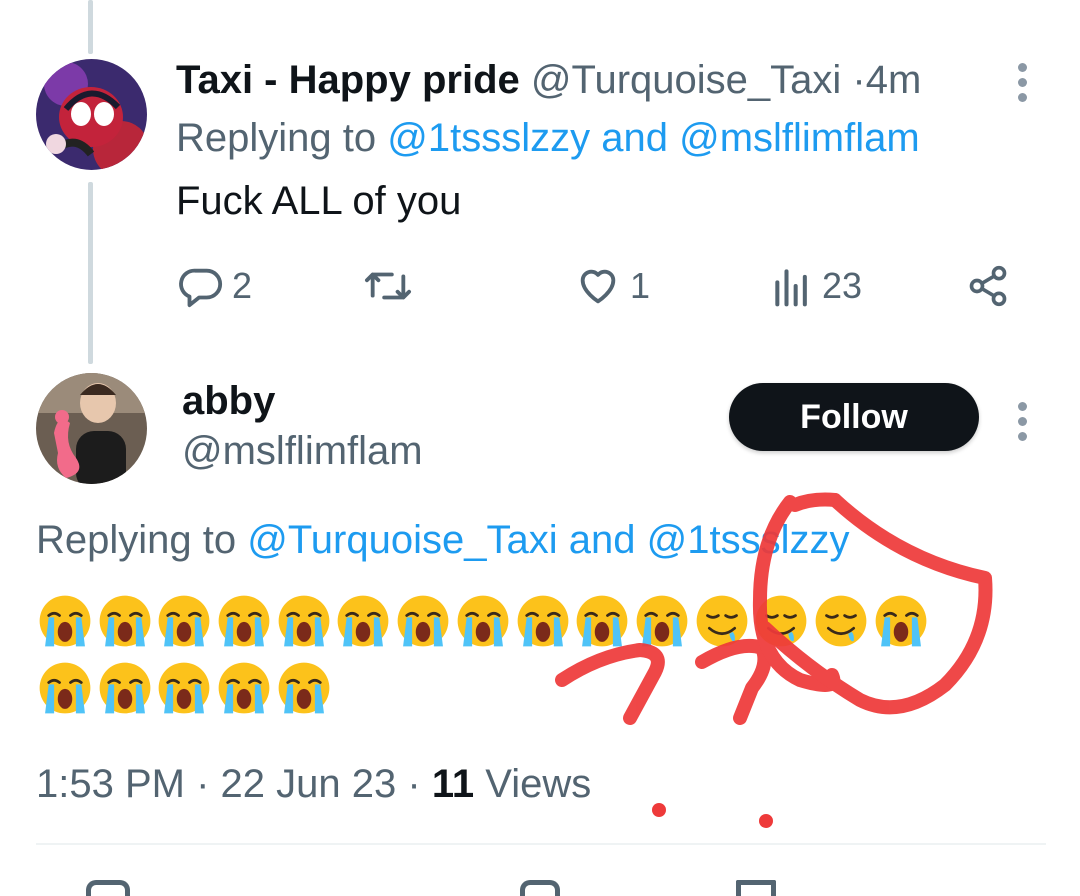  Describe the element at coordinates (110, 784) in the screenshot. I see `post-time: 1:53 PM` at that location.